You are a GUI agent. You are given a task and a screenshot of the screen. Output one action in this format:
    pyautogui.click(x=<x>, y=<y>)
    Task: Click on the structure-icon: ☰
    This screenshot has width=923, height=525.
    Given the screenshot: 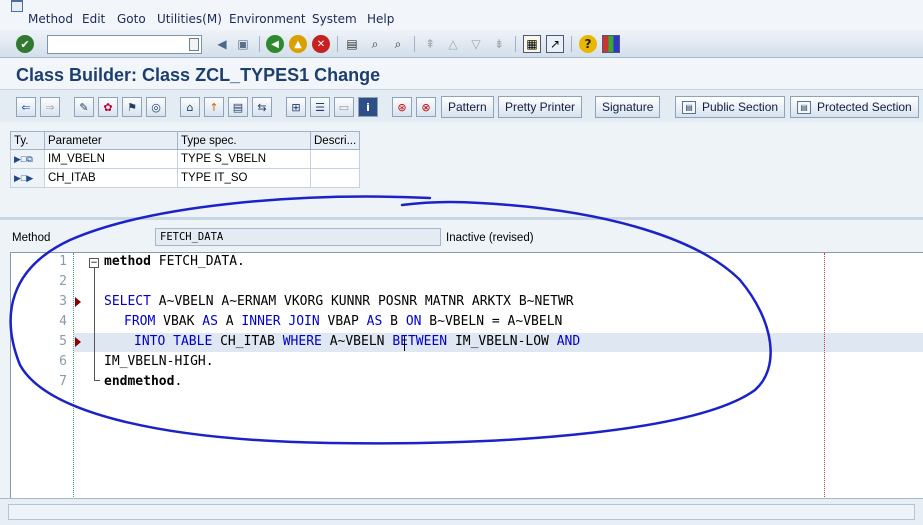 What is the action you would take?
    pyautogui.click(x=320, y=107)
    